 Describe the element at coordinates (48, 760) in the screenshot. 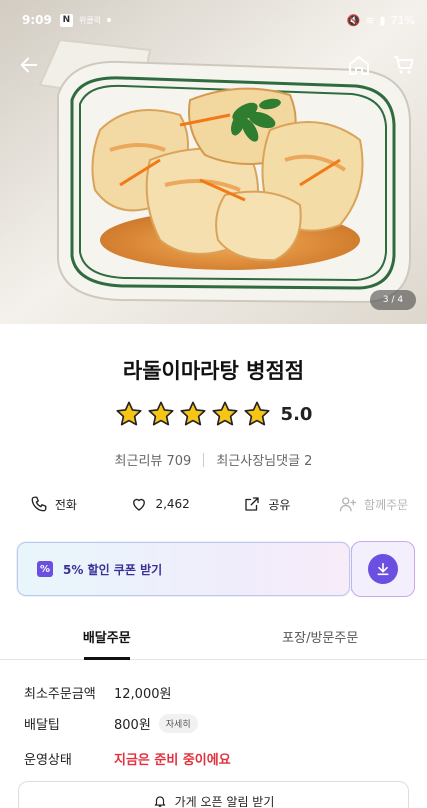

I see `status-label: 운영상태` at that location.